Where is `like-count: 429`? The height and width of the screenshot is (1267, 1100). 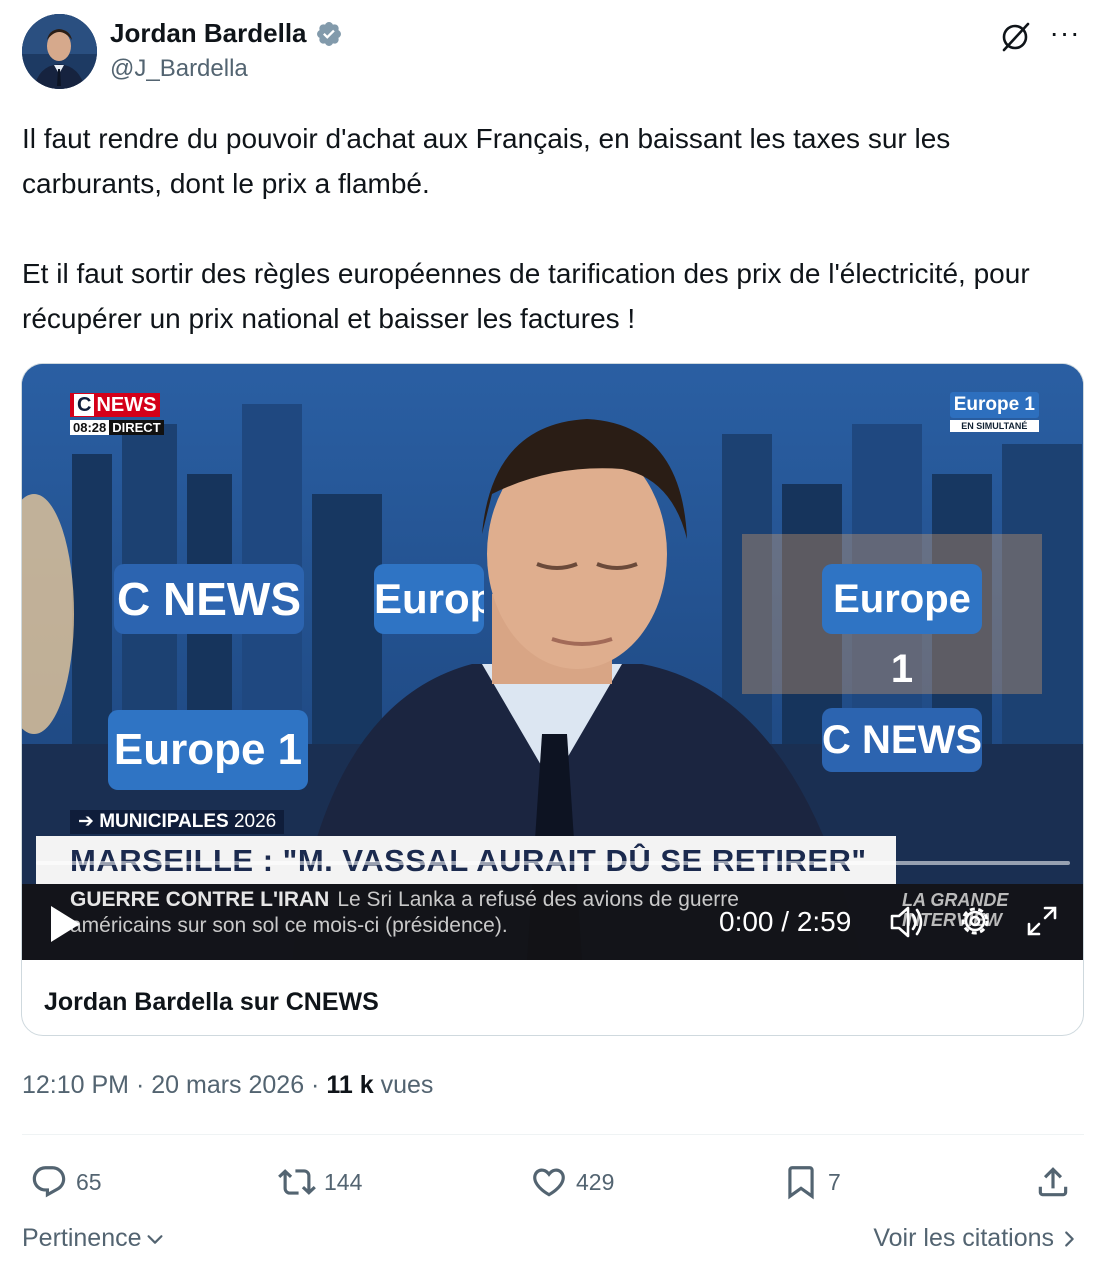
like-count: 429 is located at coordinates (595, 1181).